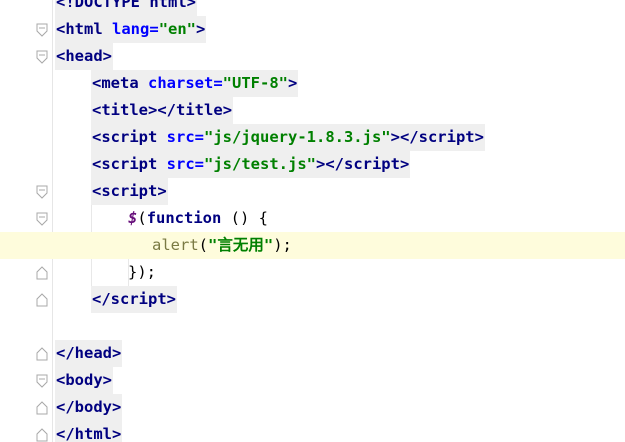  I want to click on code-text: <script src="js/test.js"></script>, so click(251, 164).